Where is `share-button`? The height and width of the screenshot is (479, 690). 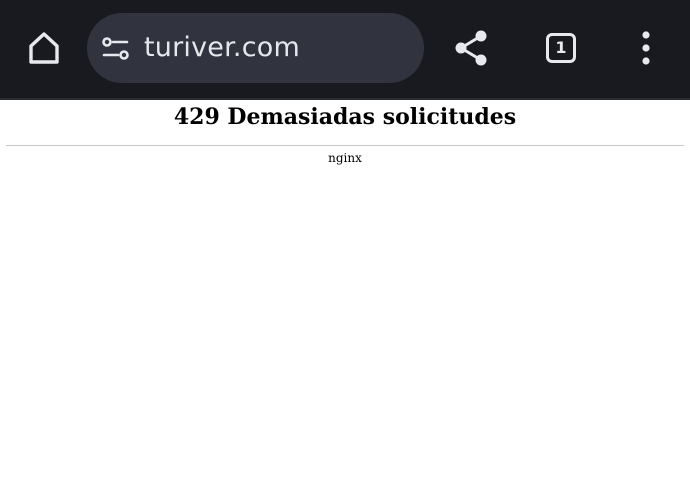
share-button is located at coordinates (471, 48).